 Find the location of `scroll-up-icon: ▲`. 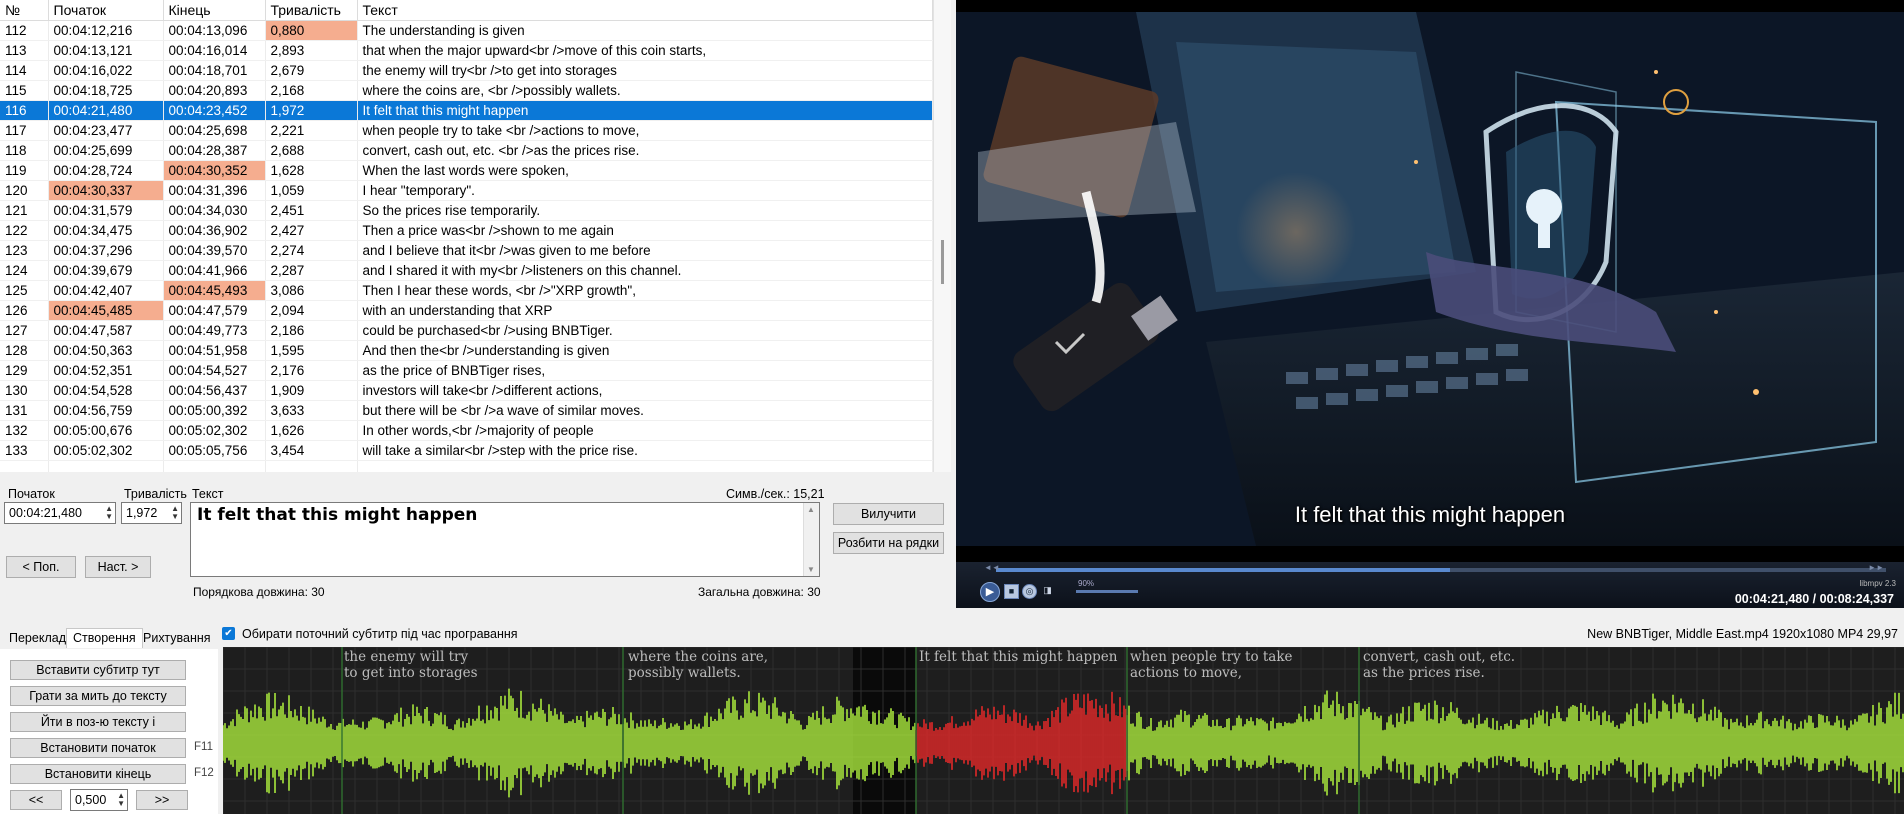

scroll-up-icon: ▲ is located at coordinates (811, 509).